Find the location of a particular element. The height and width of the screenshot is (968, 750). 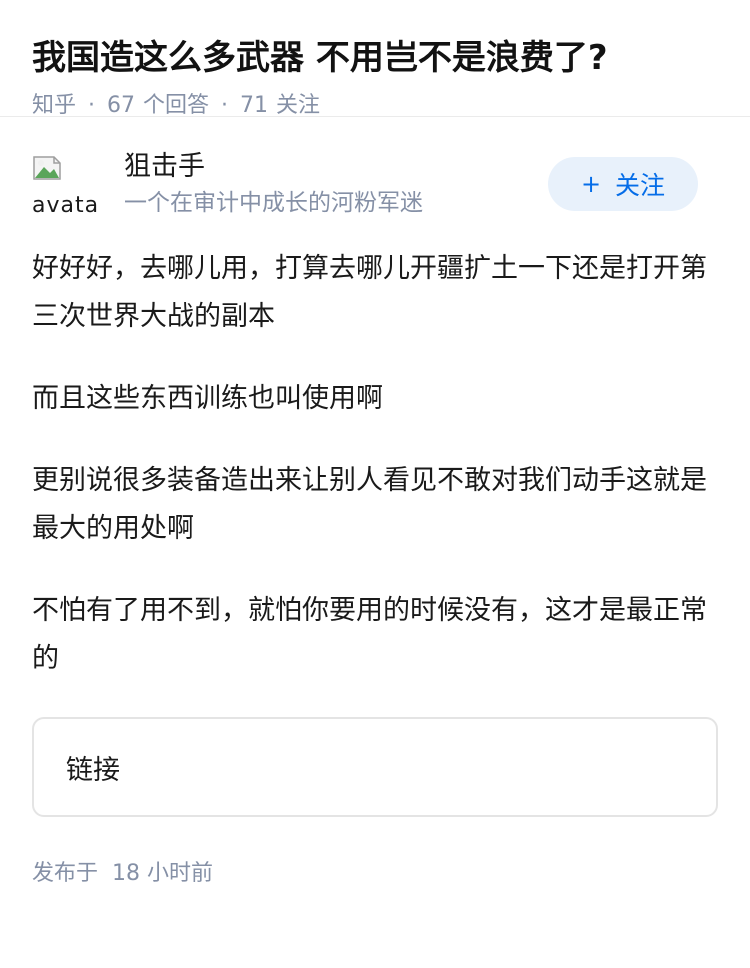

site-name: 知乎 is located at coordinates (54, 105).